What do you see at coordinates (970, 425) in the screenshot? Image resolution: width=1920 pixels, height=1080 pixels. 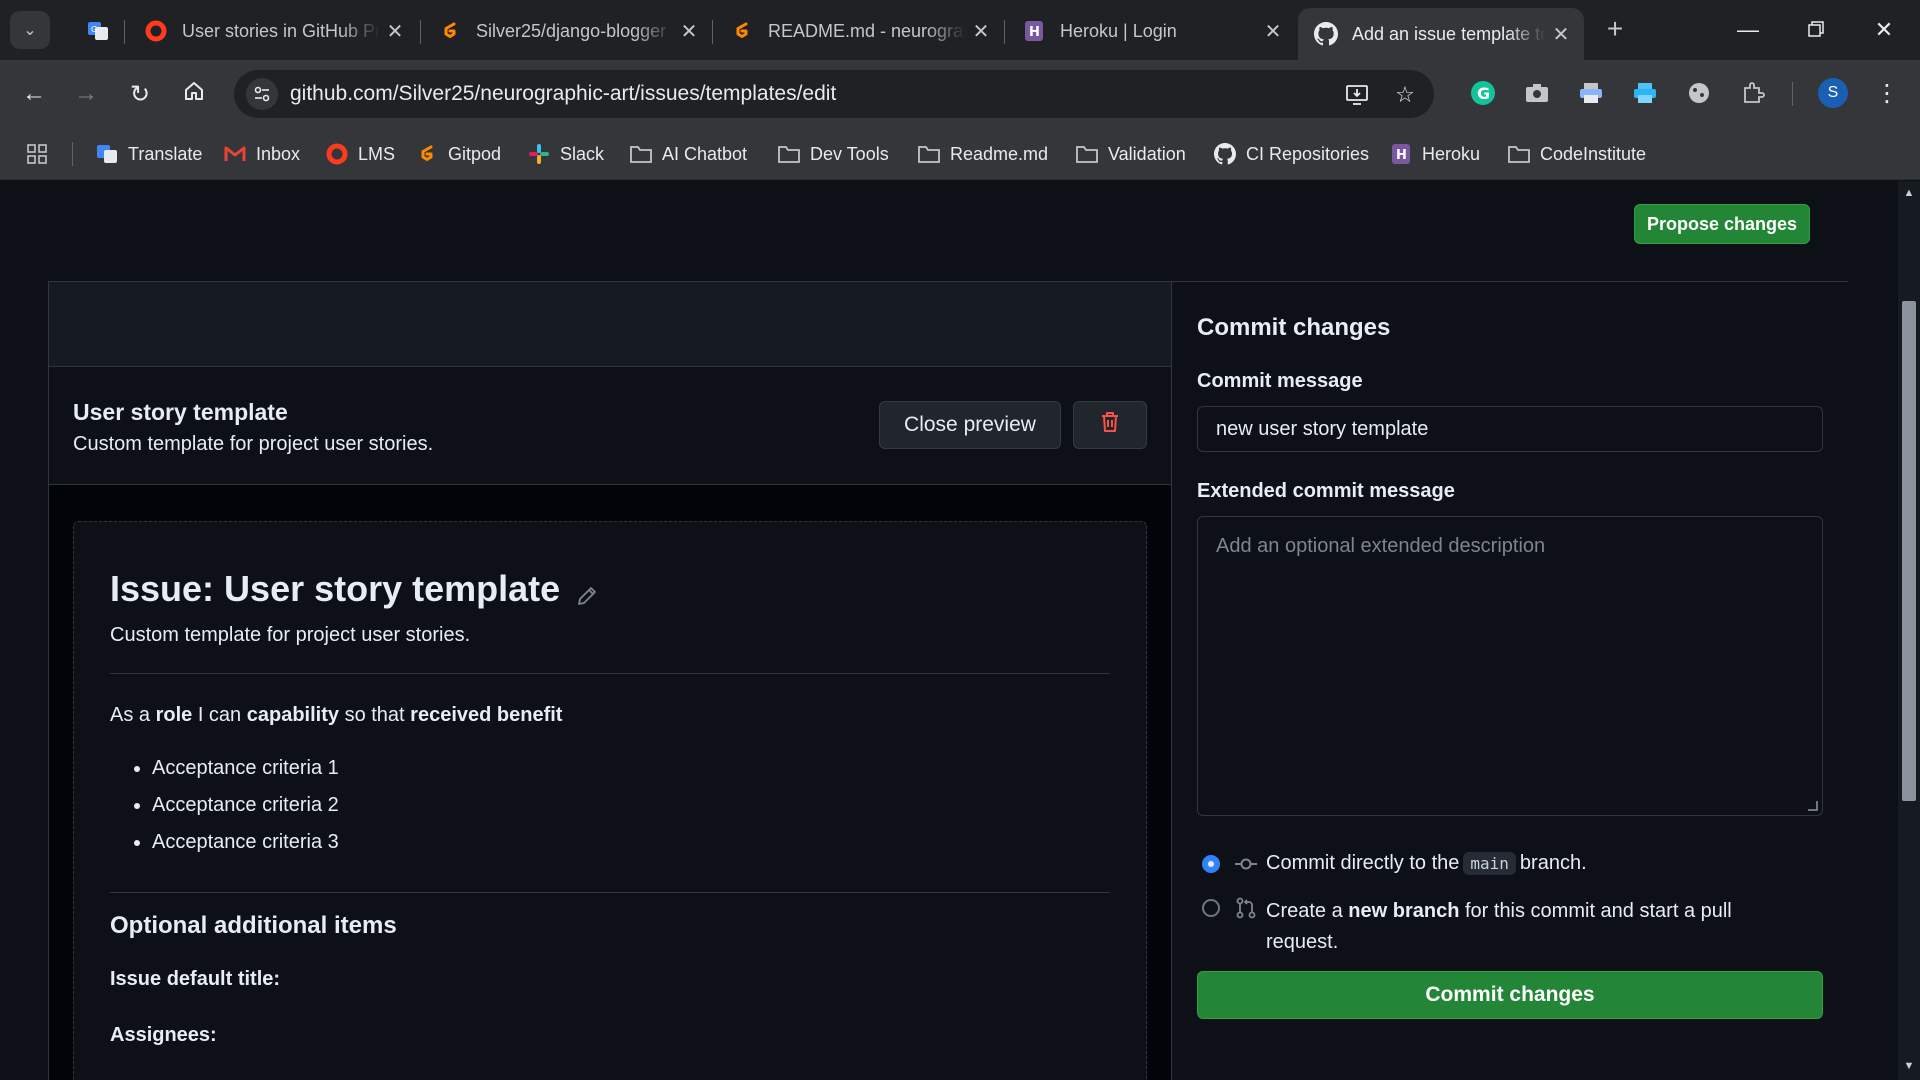 I see `close-preview-button: Close preview` at bounding box center [970, 425].